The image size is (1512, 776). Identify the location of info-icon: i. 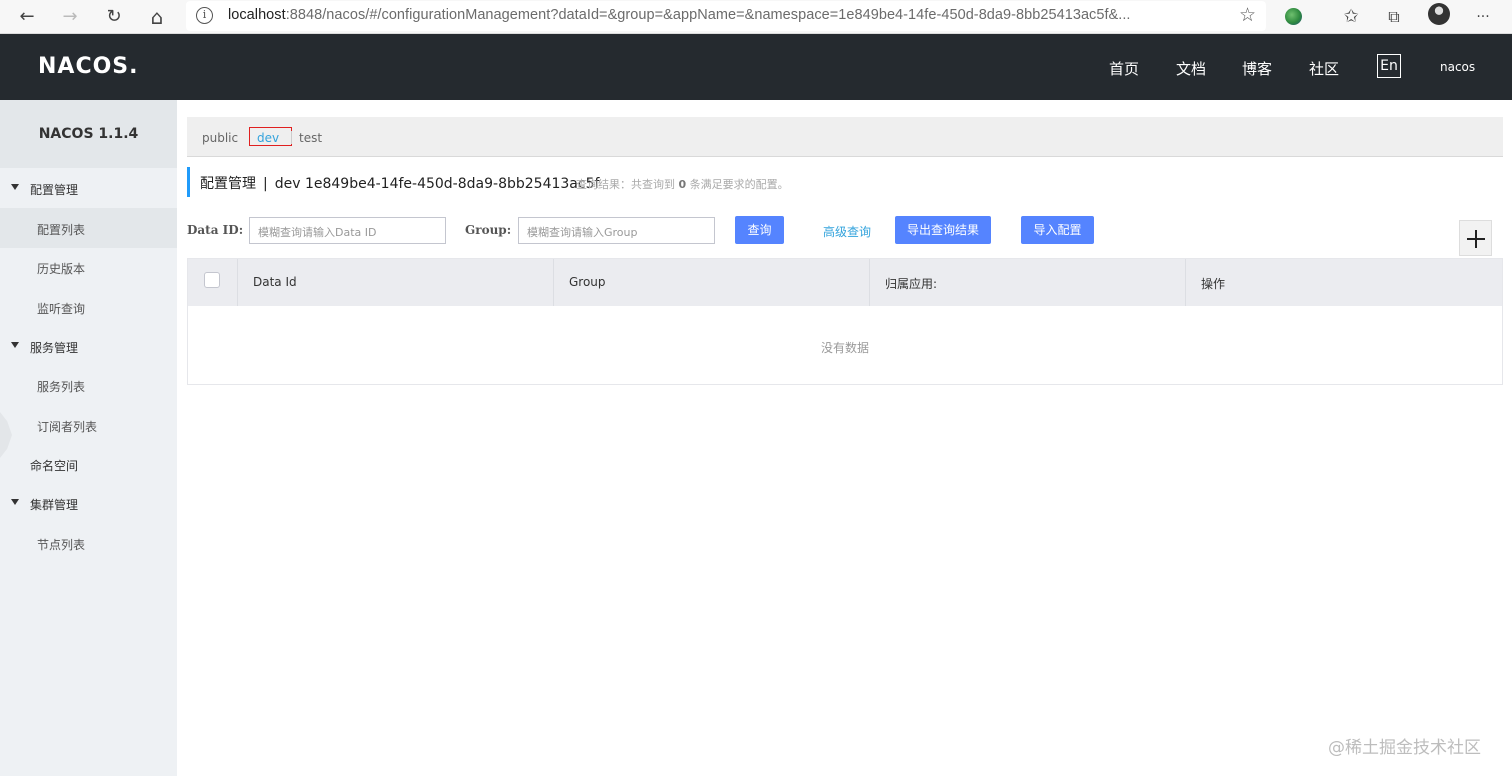
(204, 15).